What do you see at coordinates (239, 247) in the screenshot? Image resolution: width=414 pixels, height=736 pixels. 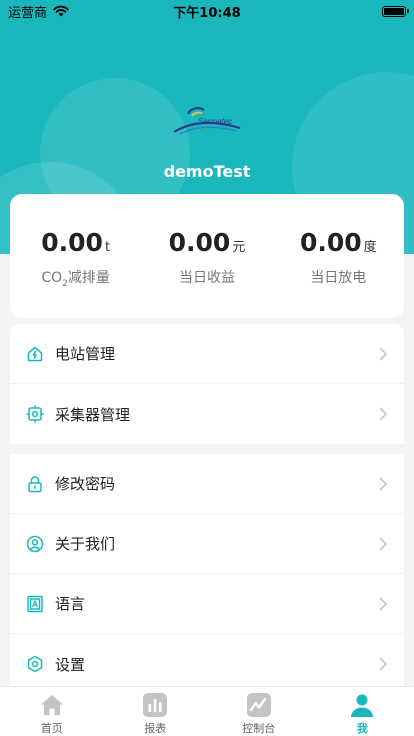 I see `stat-unit: 元` at bounding box center [239, 247].